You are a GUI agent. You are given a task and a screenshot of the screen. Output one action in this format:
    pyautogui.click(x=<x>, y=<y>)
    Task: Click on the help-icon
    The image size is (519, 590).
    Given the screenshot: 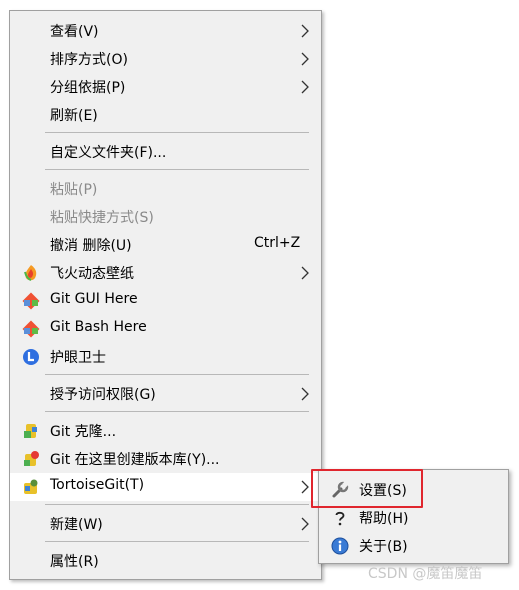 What is the action you would take?
    pyautogui.click(x=340, y=518)
    